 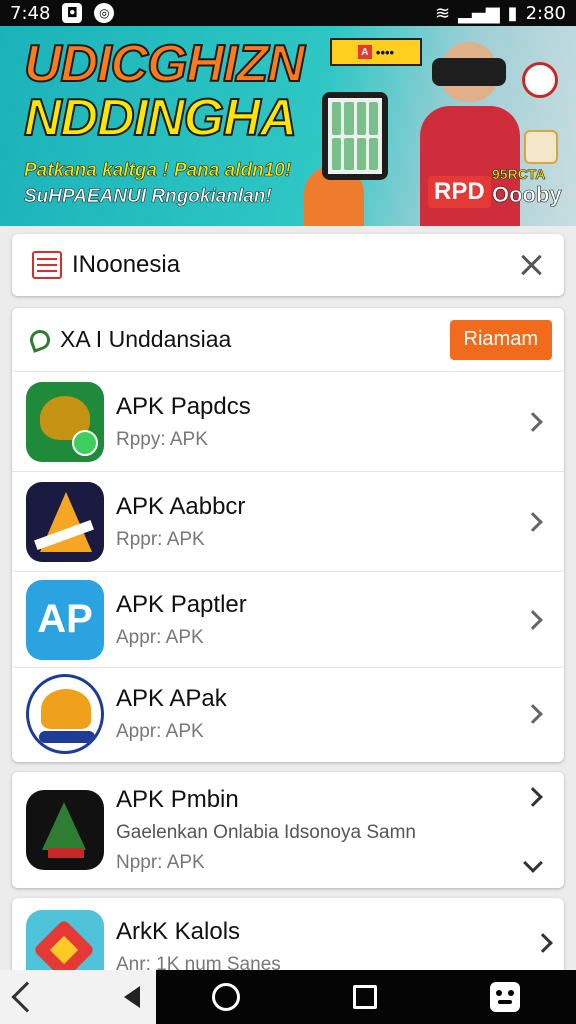 I want to click on leaf-icon, so click(x=40, y=339).